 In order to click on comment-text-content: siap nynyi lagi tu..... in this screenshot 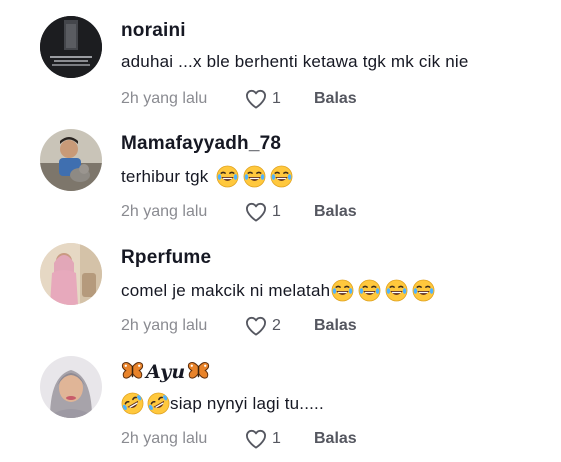, I will do `click(247, 403)`.